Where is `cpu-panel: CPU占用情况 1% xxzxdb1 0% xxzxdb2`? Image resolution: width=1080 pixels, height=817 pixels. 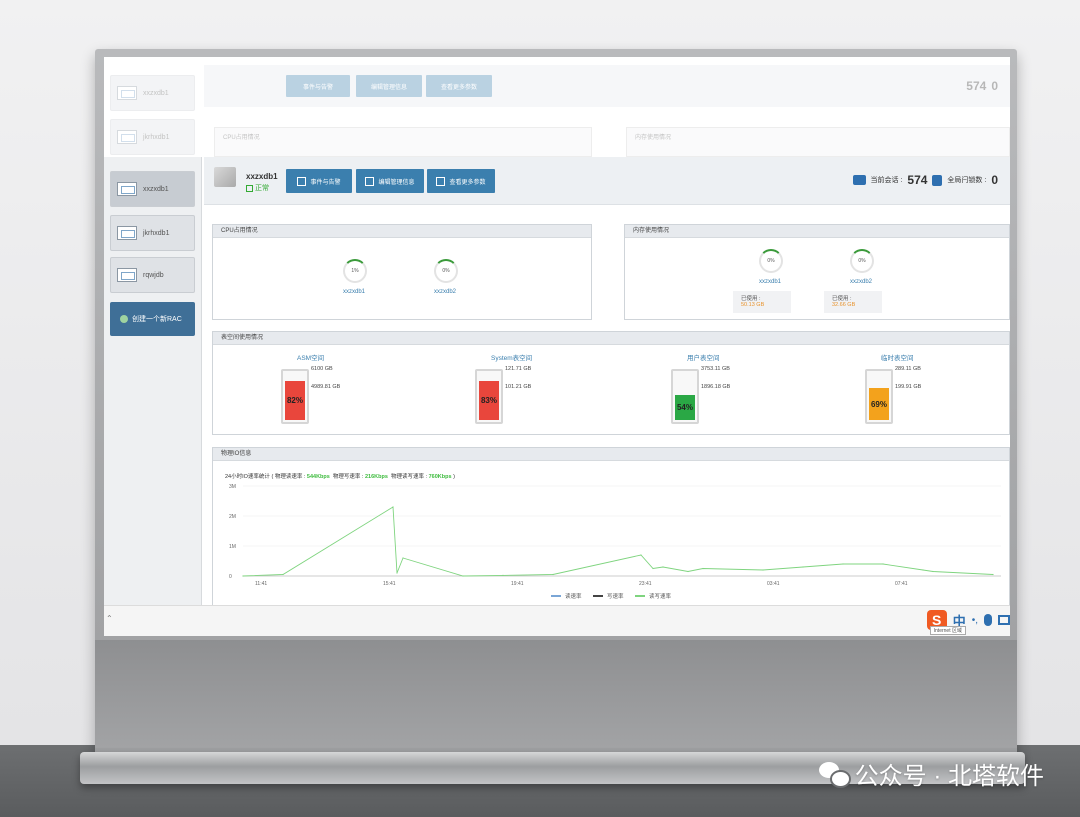 cpu-panel: CPU占用情况 1% xxzxdb1 0% xxzxdb2 is located at coordinates (402, 272).